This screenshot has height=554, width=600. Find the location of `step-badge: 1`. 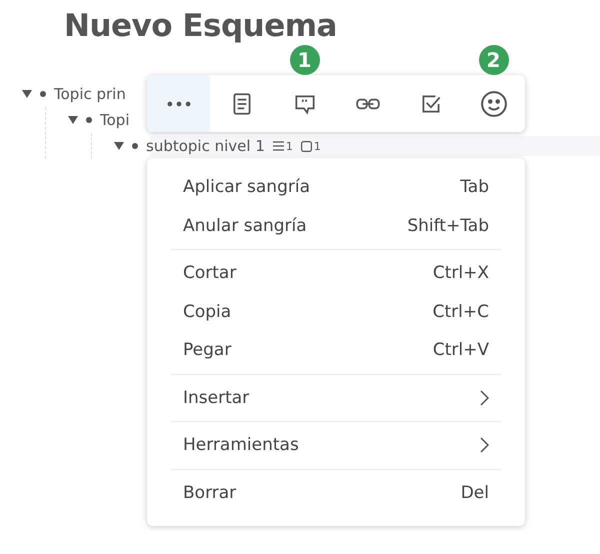

step-badge: 1 is located at coordinates (305, 60).